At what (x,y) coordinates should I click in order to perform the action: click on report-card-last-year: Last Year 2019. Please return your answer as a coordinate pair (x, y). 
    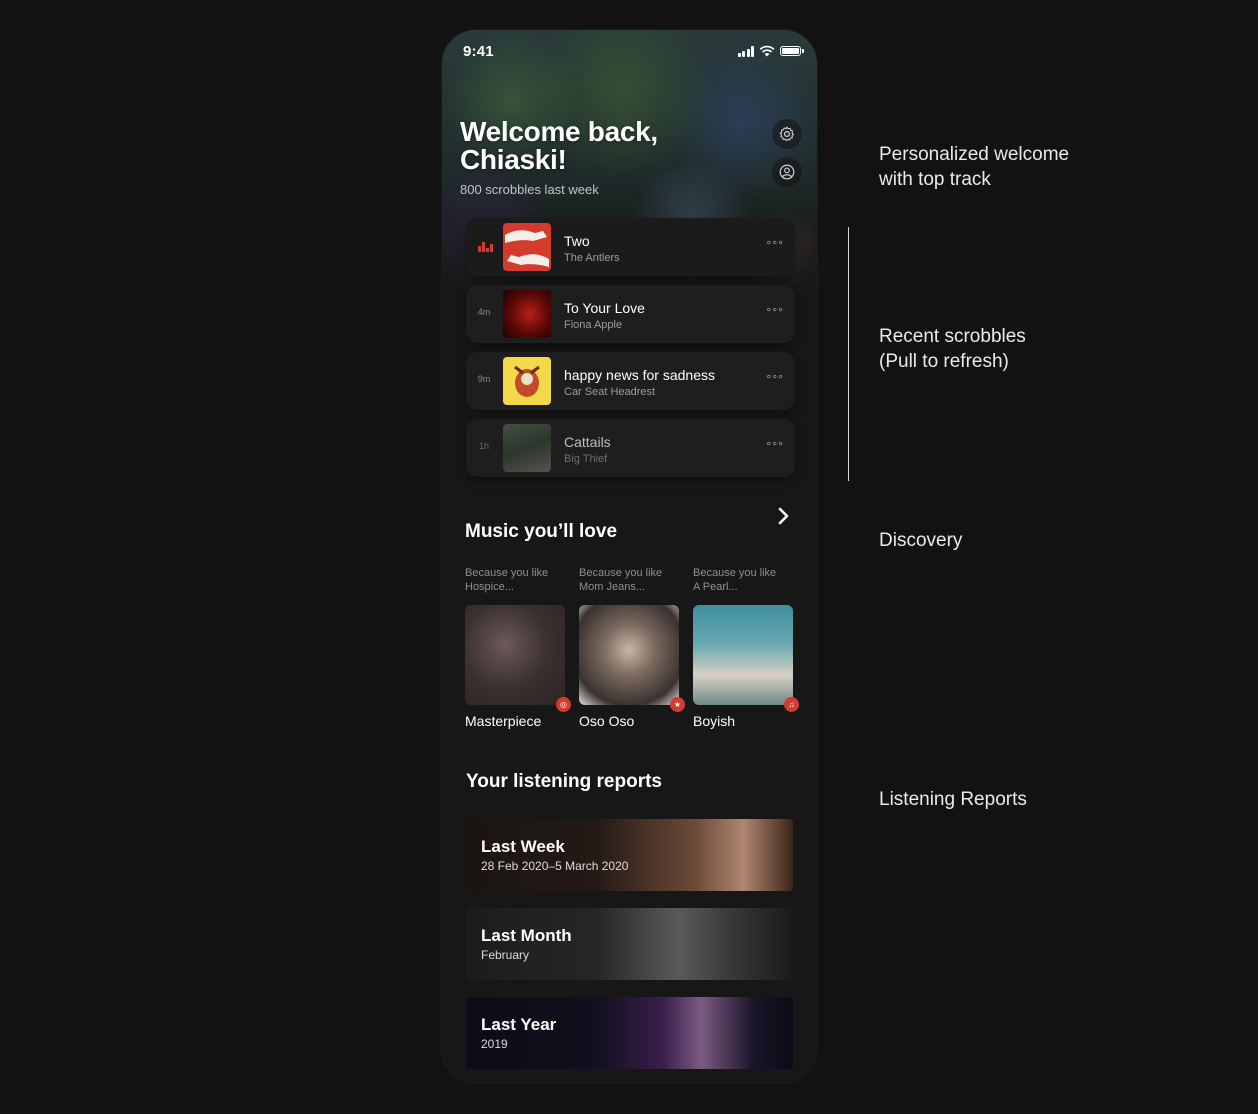
    Looking at the image, I should click on (629, 1033).